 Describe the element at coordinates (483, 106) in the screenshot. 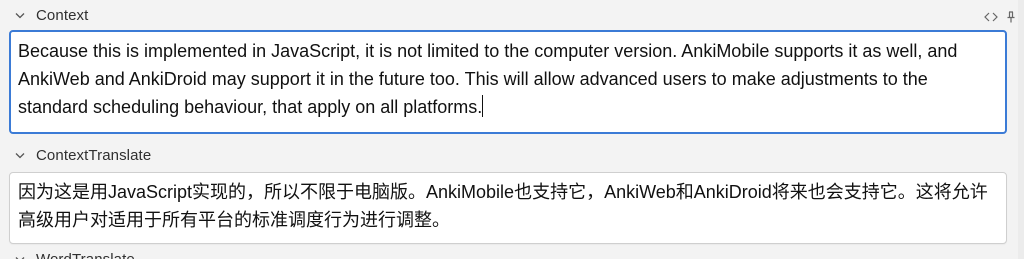

I see `text-caret` at that location.